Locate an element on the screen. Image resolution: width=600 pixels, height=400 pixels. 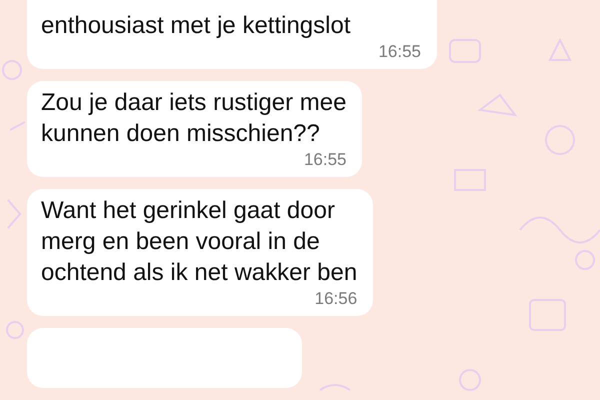
message-text: enthousiast met je kettingslot is located at coordinates (196, 26).